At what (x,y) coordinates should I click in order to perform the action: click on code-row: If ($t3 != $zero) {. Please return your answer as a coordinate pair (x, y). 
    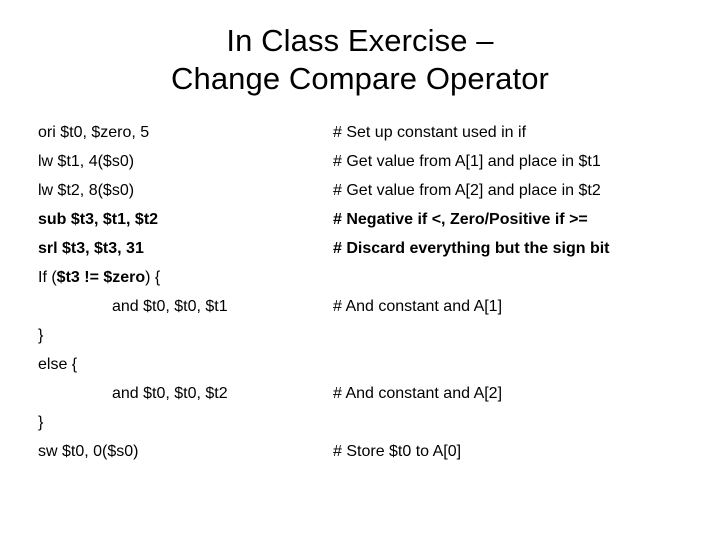
    Looking at the image, I should click on (360, 277).